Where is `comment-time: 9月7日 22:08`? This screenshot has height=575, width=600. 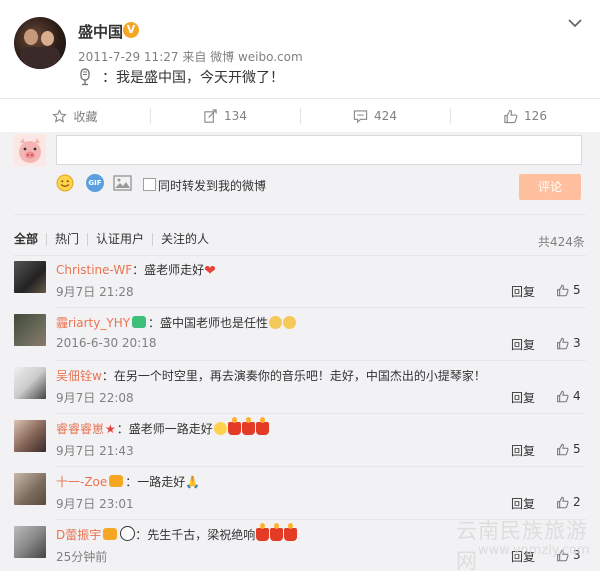 comment-time: 9月7日 22:08 is located at coordinates (95, 398).